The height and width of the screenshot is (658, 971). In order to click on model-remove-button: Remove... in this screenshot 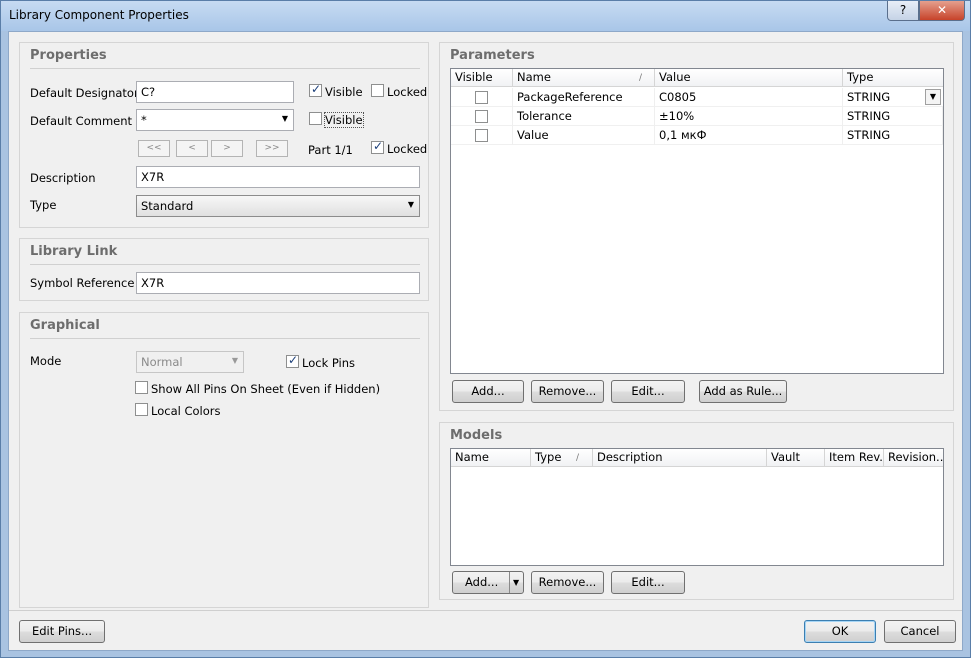, I will do `click(567, 582)`.